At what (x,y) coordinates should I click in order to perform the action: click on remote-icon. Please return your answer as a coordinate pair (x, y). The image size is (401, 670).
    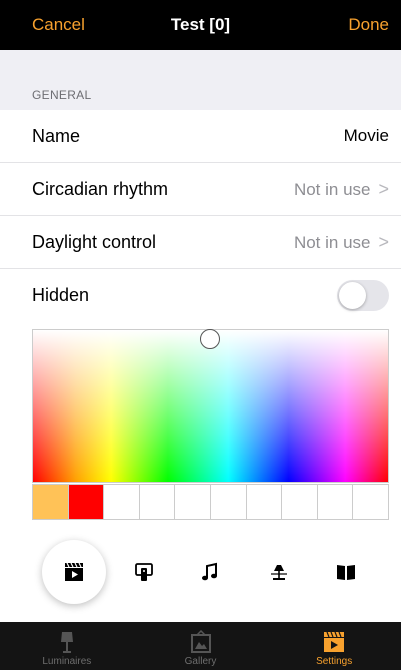
    Looking at the image, I should click on (144, 572).